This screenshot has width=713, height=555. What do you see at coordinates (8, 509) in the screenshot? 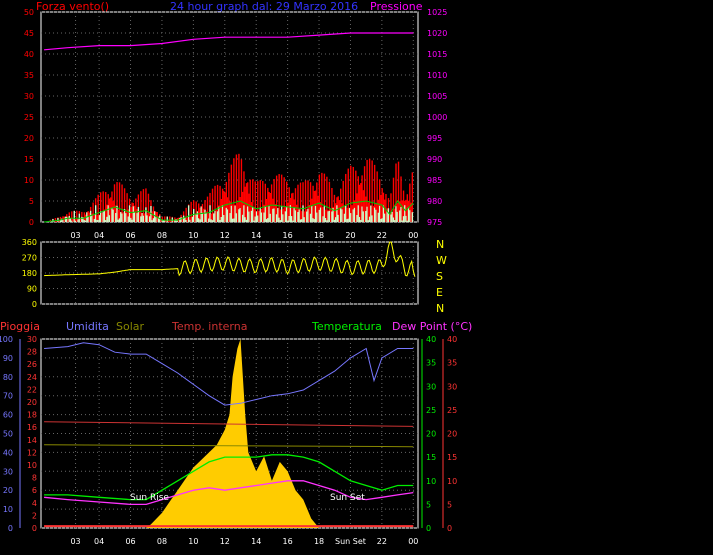
I see `pioggia-tick-label: 10` at bounding box center [8, 509].